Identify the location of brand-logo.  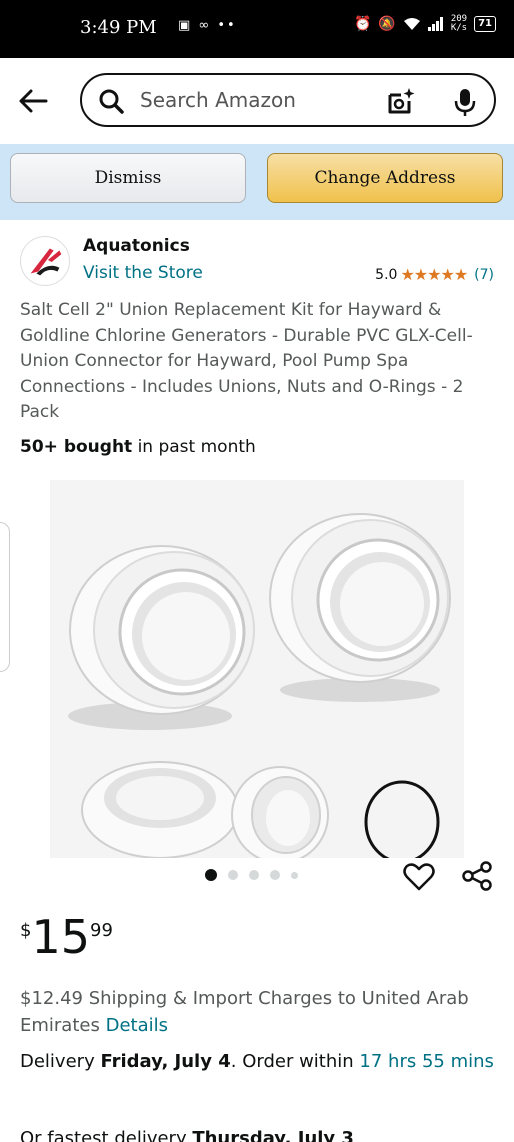
(45, 261).